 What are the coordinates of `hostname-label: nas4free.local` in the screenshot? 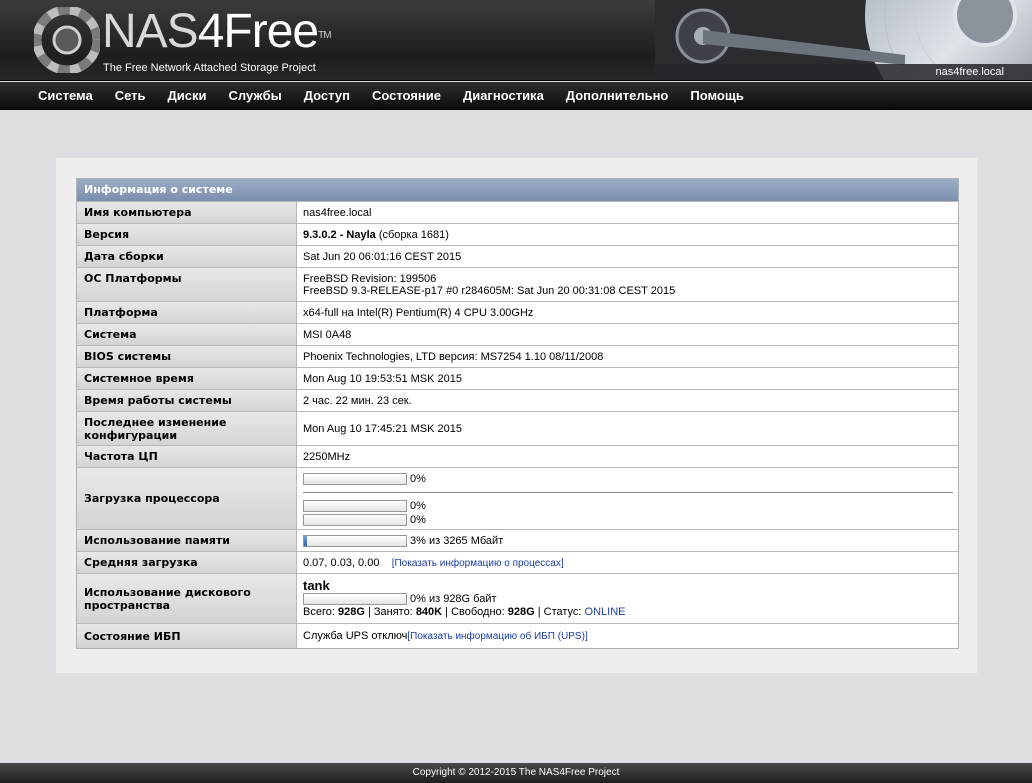 It's located at (970, 72).